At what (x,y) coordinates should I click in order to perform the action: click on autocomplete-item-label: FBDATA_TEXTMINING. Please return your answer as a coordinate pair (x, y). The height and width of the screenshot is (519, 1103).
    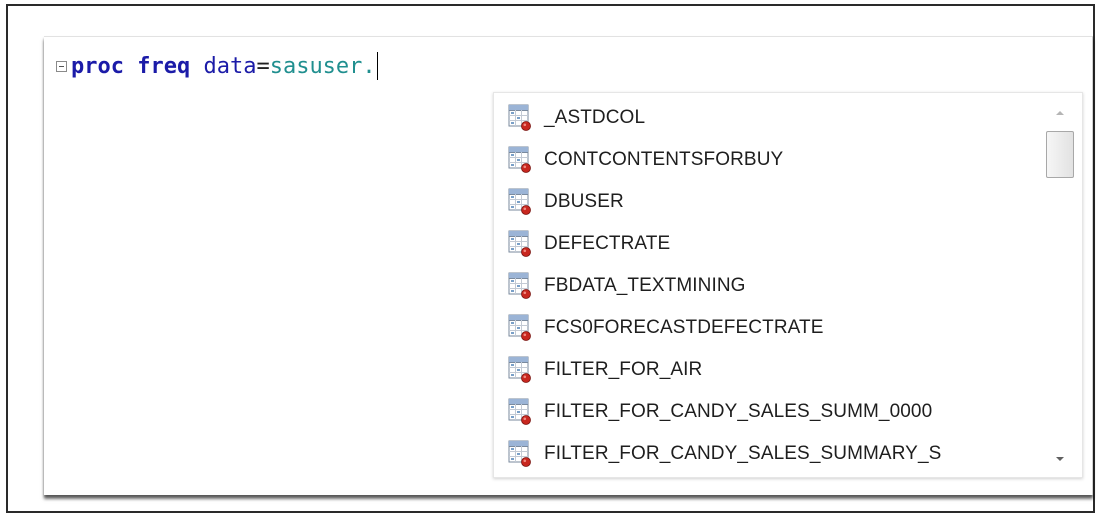
    Looking at the image, I should click on (645, 285).